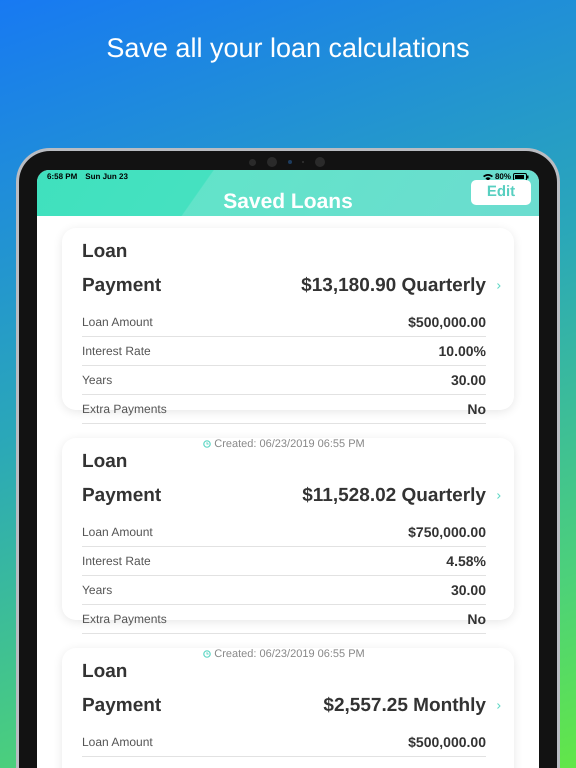  What do you see at coordinates (106, 177) in the screenshot?
I see `status-date: Sun Jun 23` at bounding box center [106, 177].